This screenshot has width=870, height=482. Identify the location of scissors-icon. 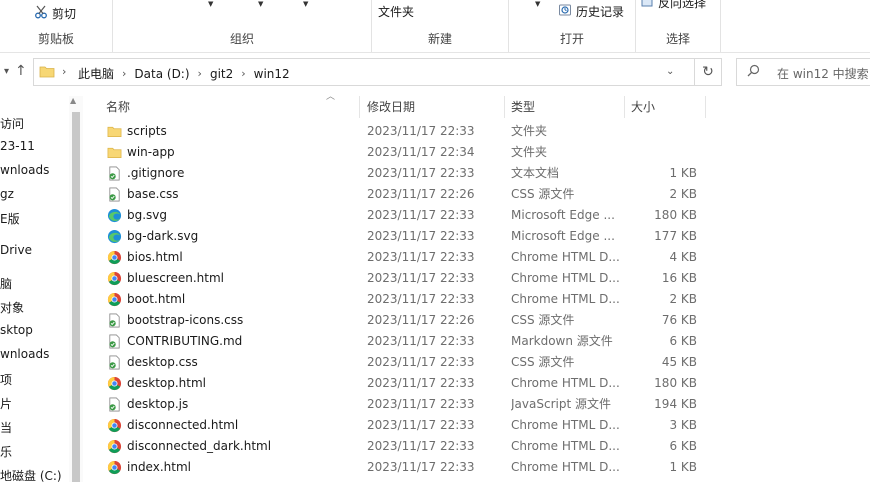
(41, 13).